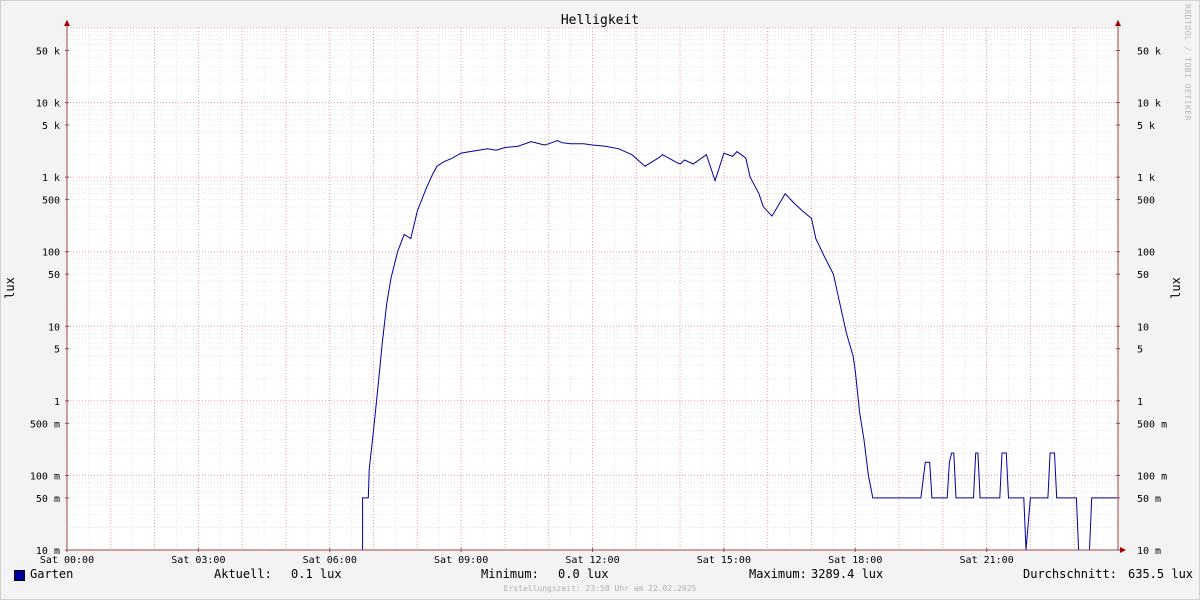 The width and height of the screenshot is (1200, 600). Describe the element at coordinates (316, 574) in the screenshot. I see `legend-current-value: 0.1 lux` at that location.